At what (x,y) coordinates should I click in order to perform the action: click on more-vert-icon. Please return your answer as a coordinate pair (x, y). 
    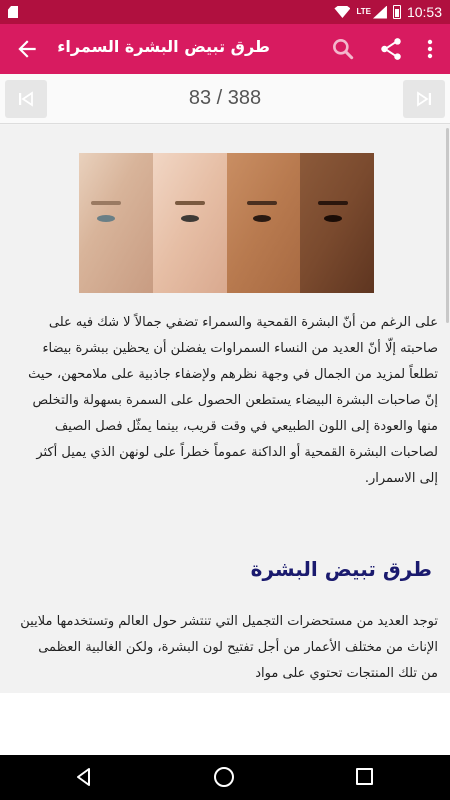
    Looking at the image, I should click on (430, 49).